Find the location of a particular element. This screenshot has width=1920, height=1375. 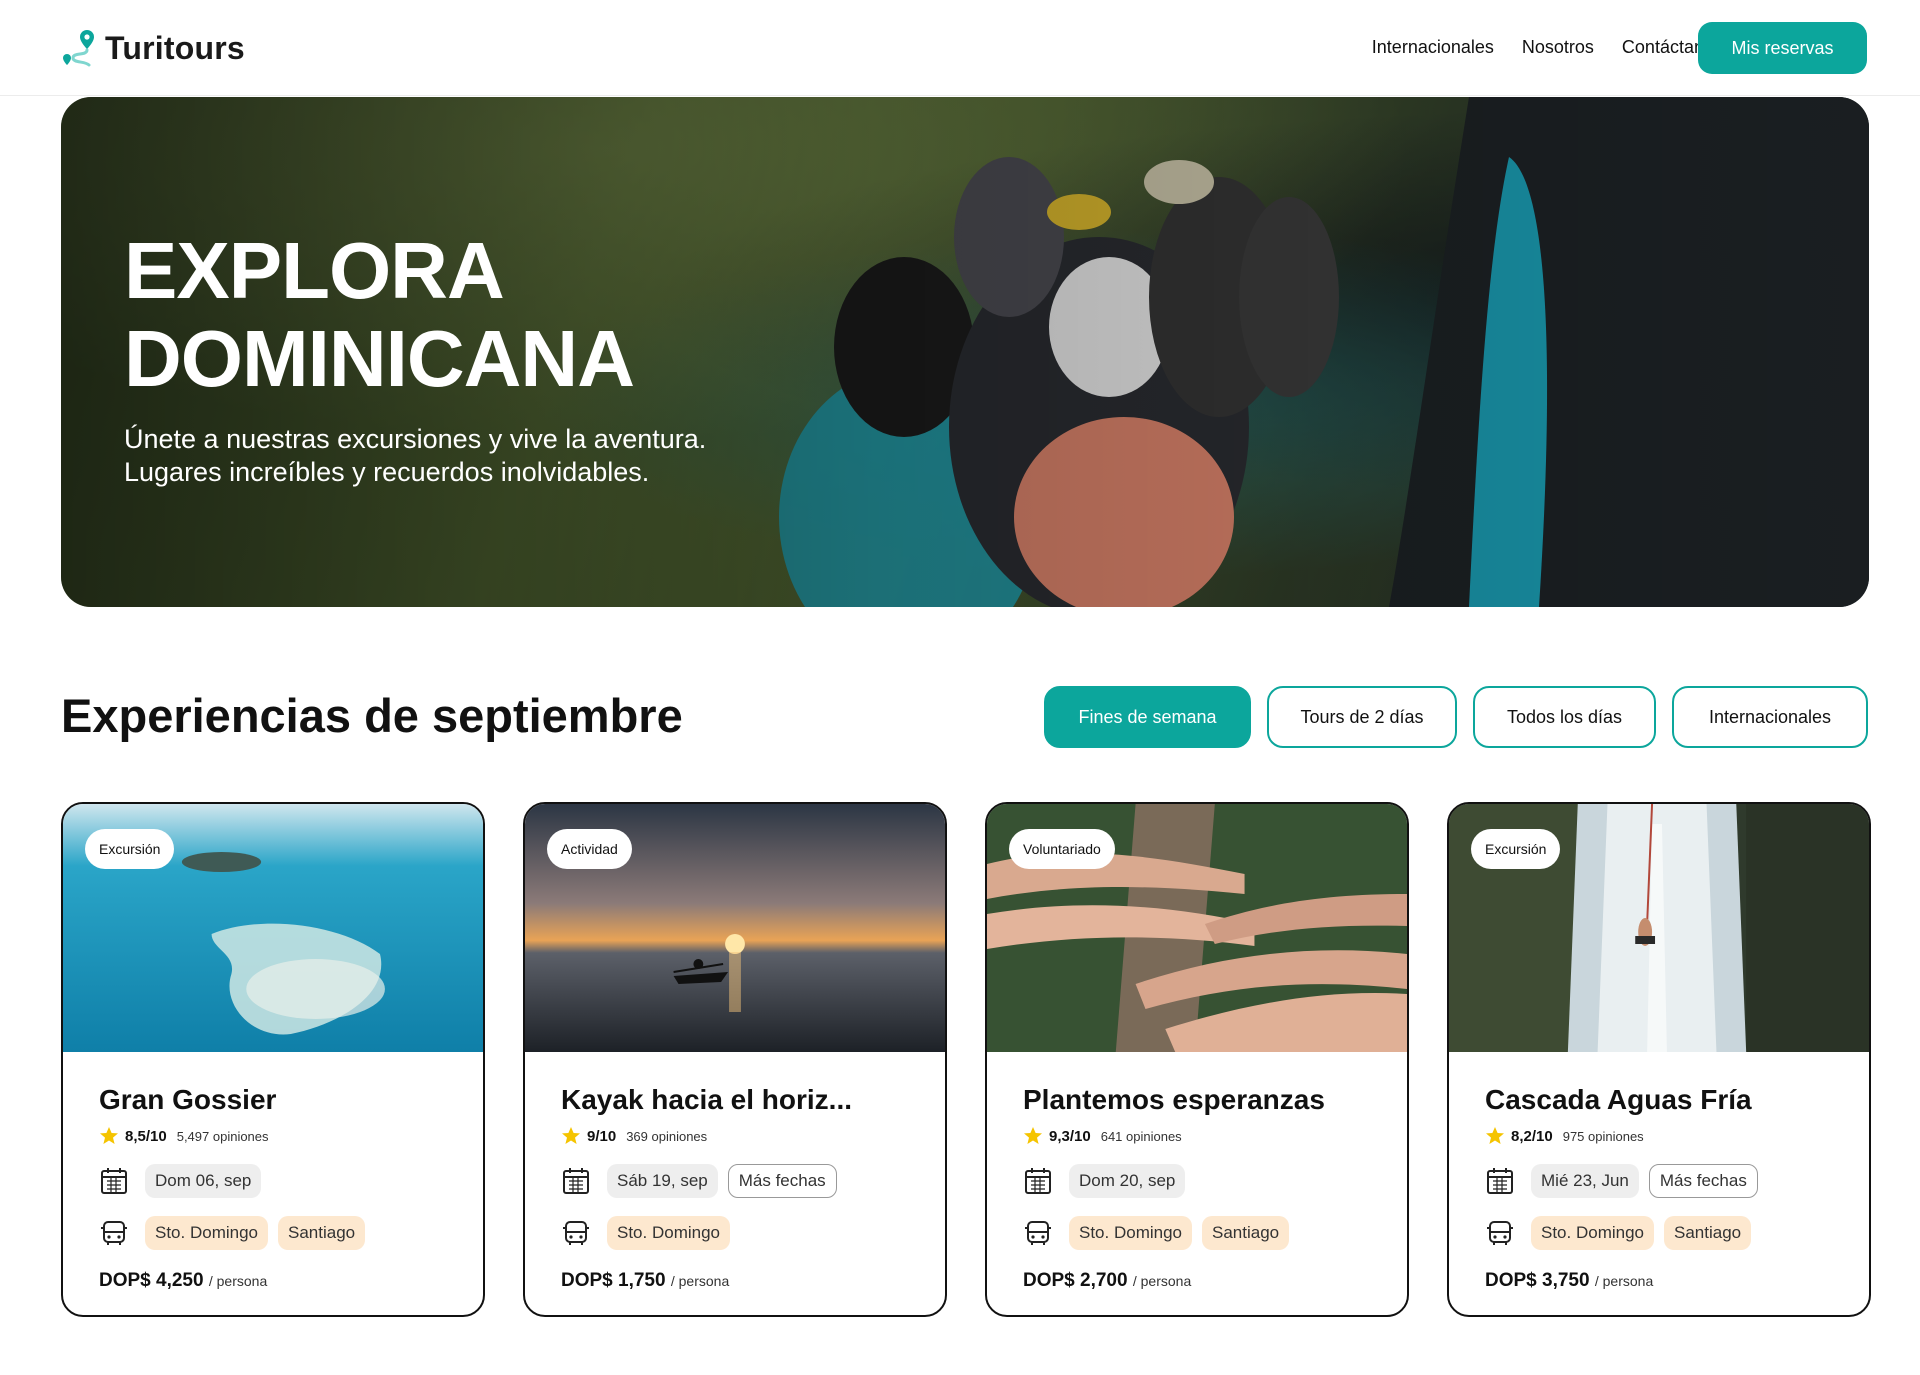

price: DOP$ 3,750 / persona is located at coordinates (1667, 1281).